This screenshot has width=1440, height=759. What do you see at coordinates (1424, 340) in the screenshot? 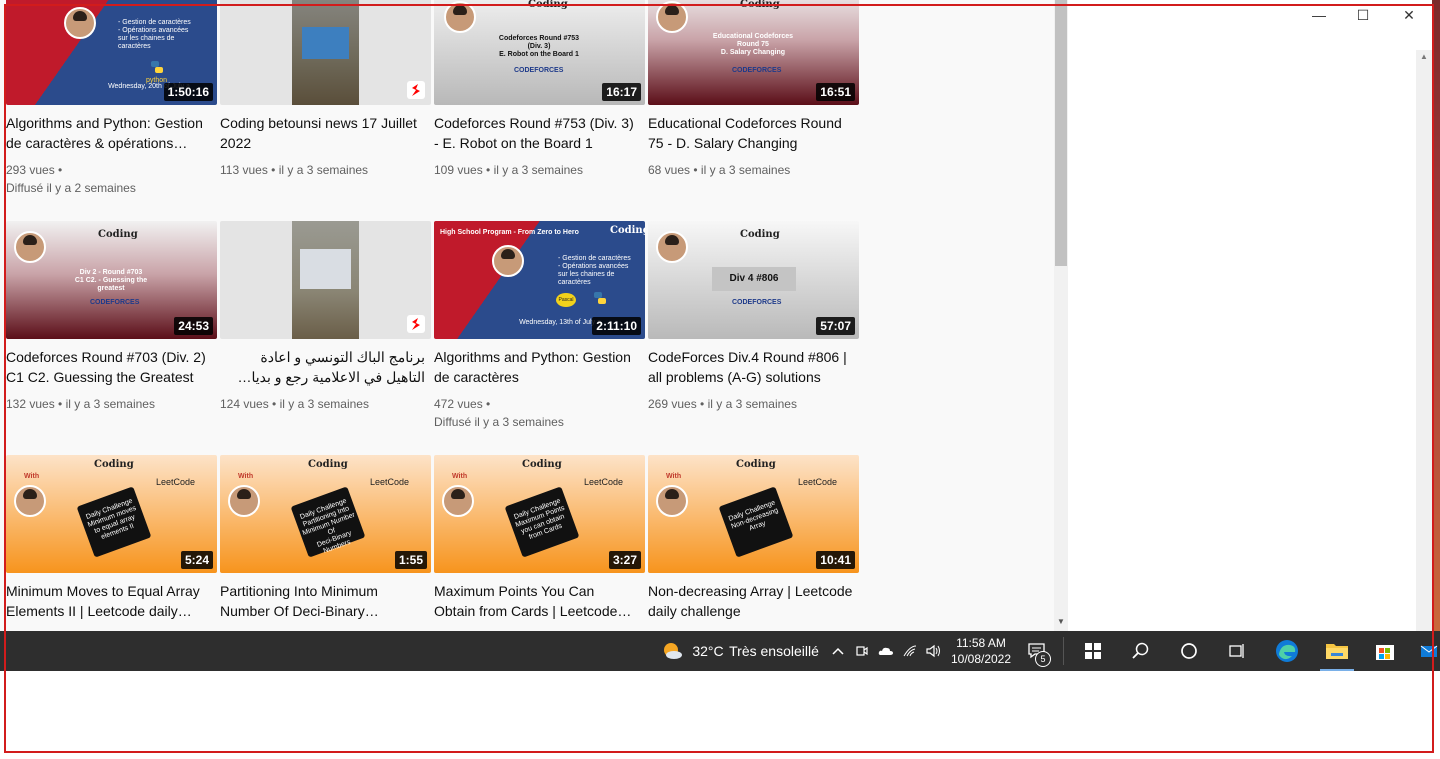
I see `window-scrollbar` at bounding box center [1424, 340].